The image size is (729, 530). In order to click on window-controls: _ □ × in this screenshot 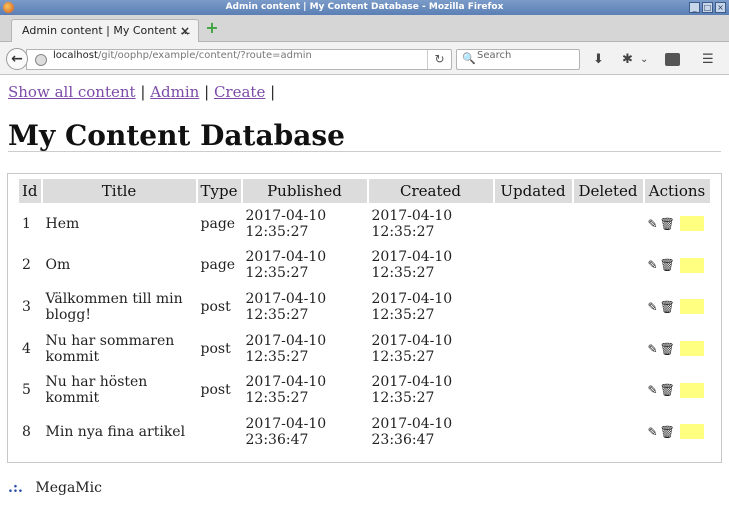, I will do `click(707, 7)`.